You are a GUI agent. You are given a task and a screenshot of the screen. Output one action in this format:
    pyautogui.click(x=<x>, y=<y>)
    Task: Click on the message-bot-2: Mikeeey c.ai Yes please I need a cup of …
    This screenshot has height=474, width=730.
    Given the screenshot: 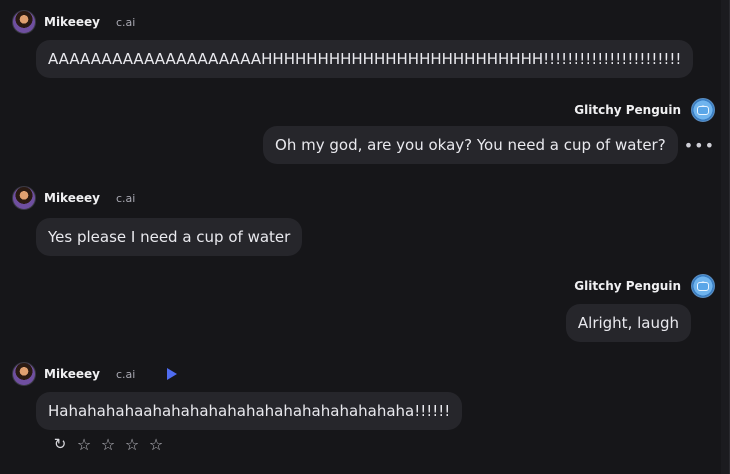 What is the action you would take?
    pyautogui.click(x=157, y=220)
    